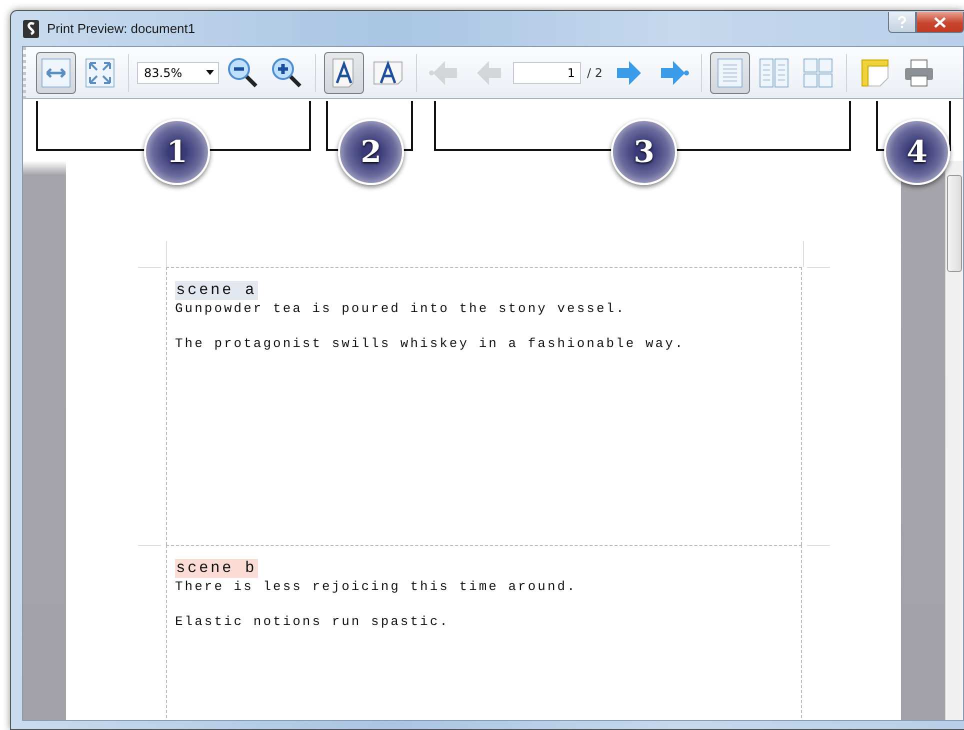  I want to click on four-pages-icon, so click(818, 72).